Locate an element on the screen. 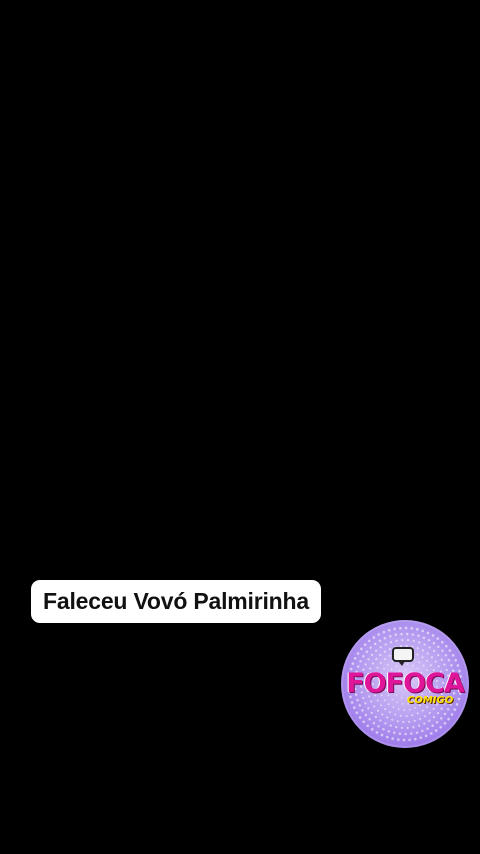 This screenshot has height=854, width=480. channel-logo: FOFOCA COMIGO is located at coordinates (405, 684).